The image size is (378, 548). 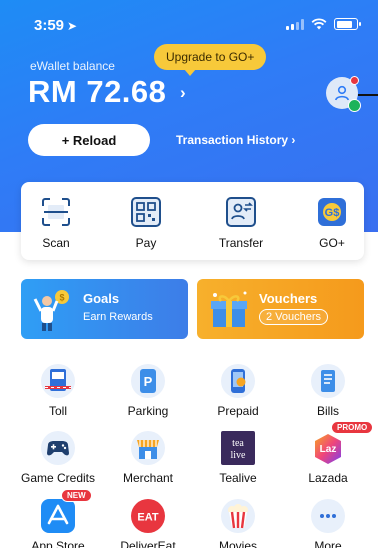 What do you see at coordinates (328, 381) in the screenshot?
I see `bills-icon` at bounding box center [328, 381].